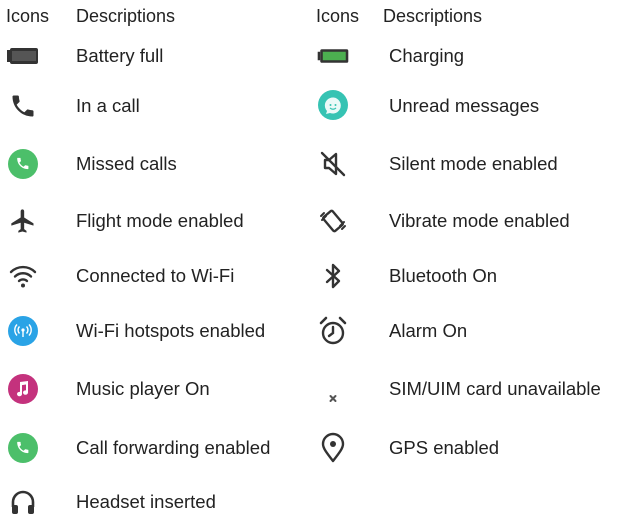  I want to click on list-item-flight-mode: Flight mode enabled, so click(122, 221).